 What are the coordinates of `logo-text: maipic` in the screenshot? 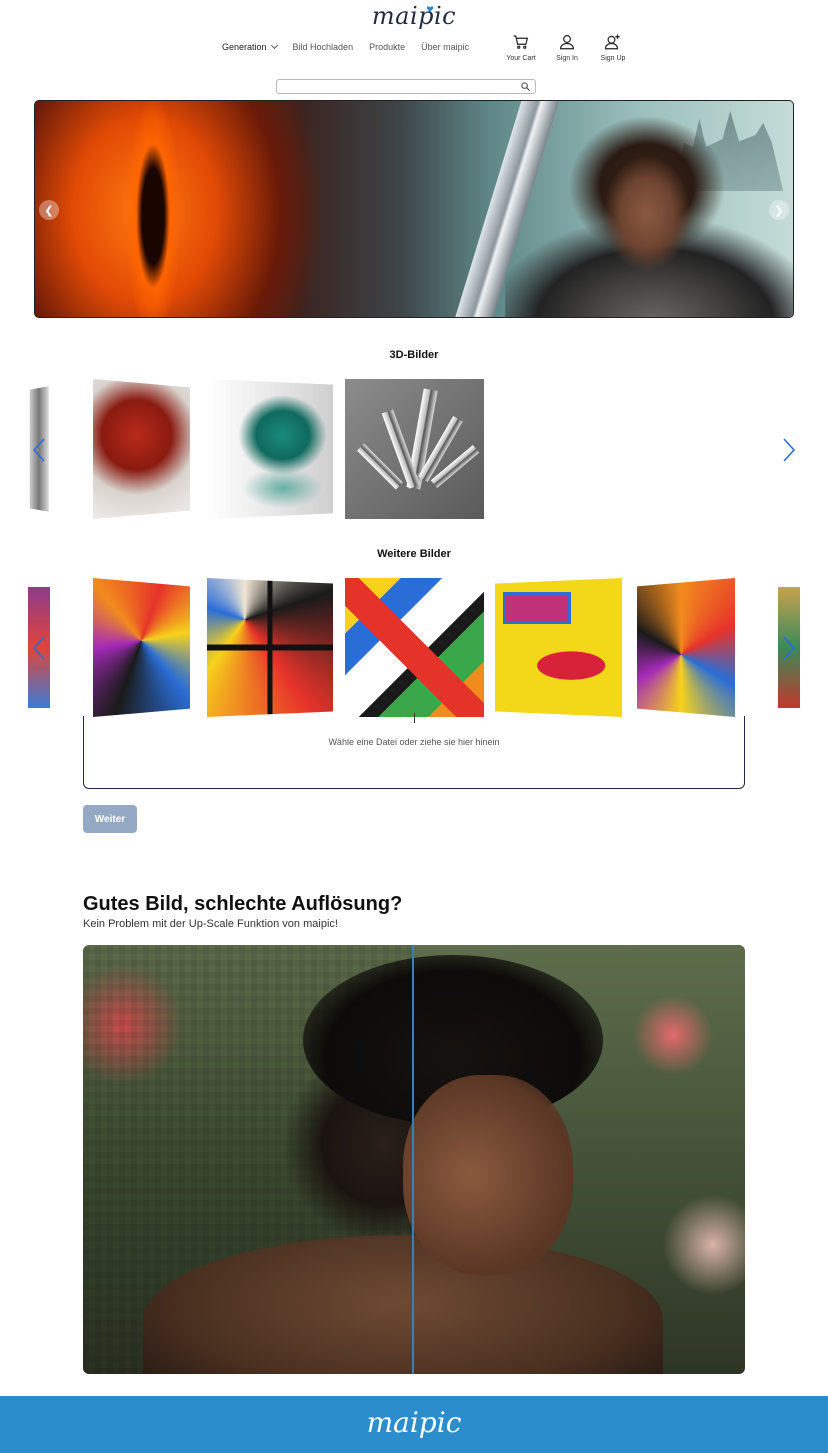 It's located at (414, 16).